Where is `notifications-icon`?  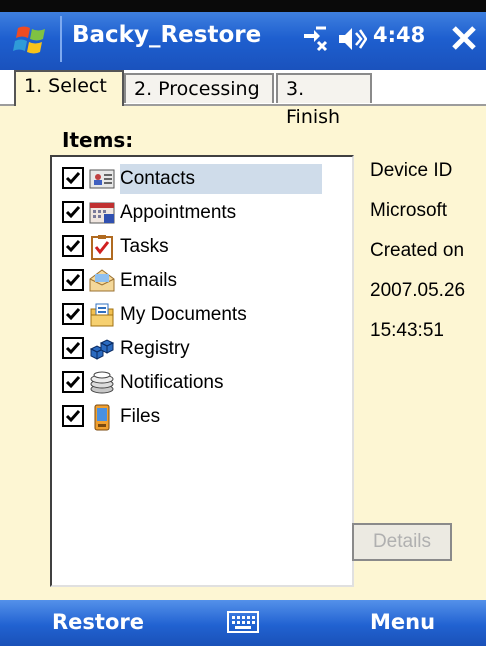 notifications-icon is located at coordinates (102, 382).